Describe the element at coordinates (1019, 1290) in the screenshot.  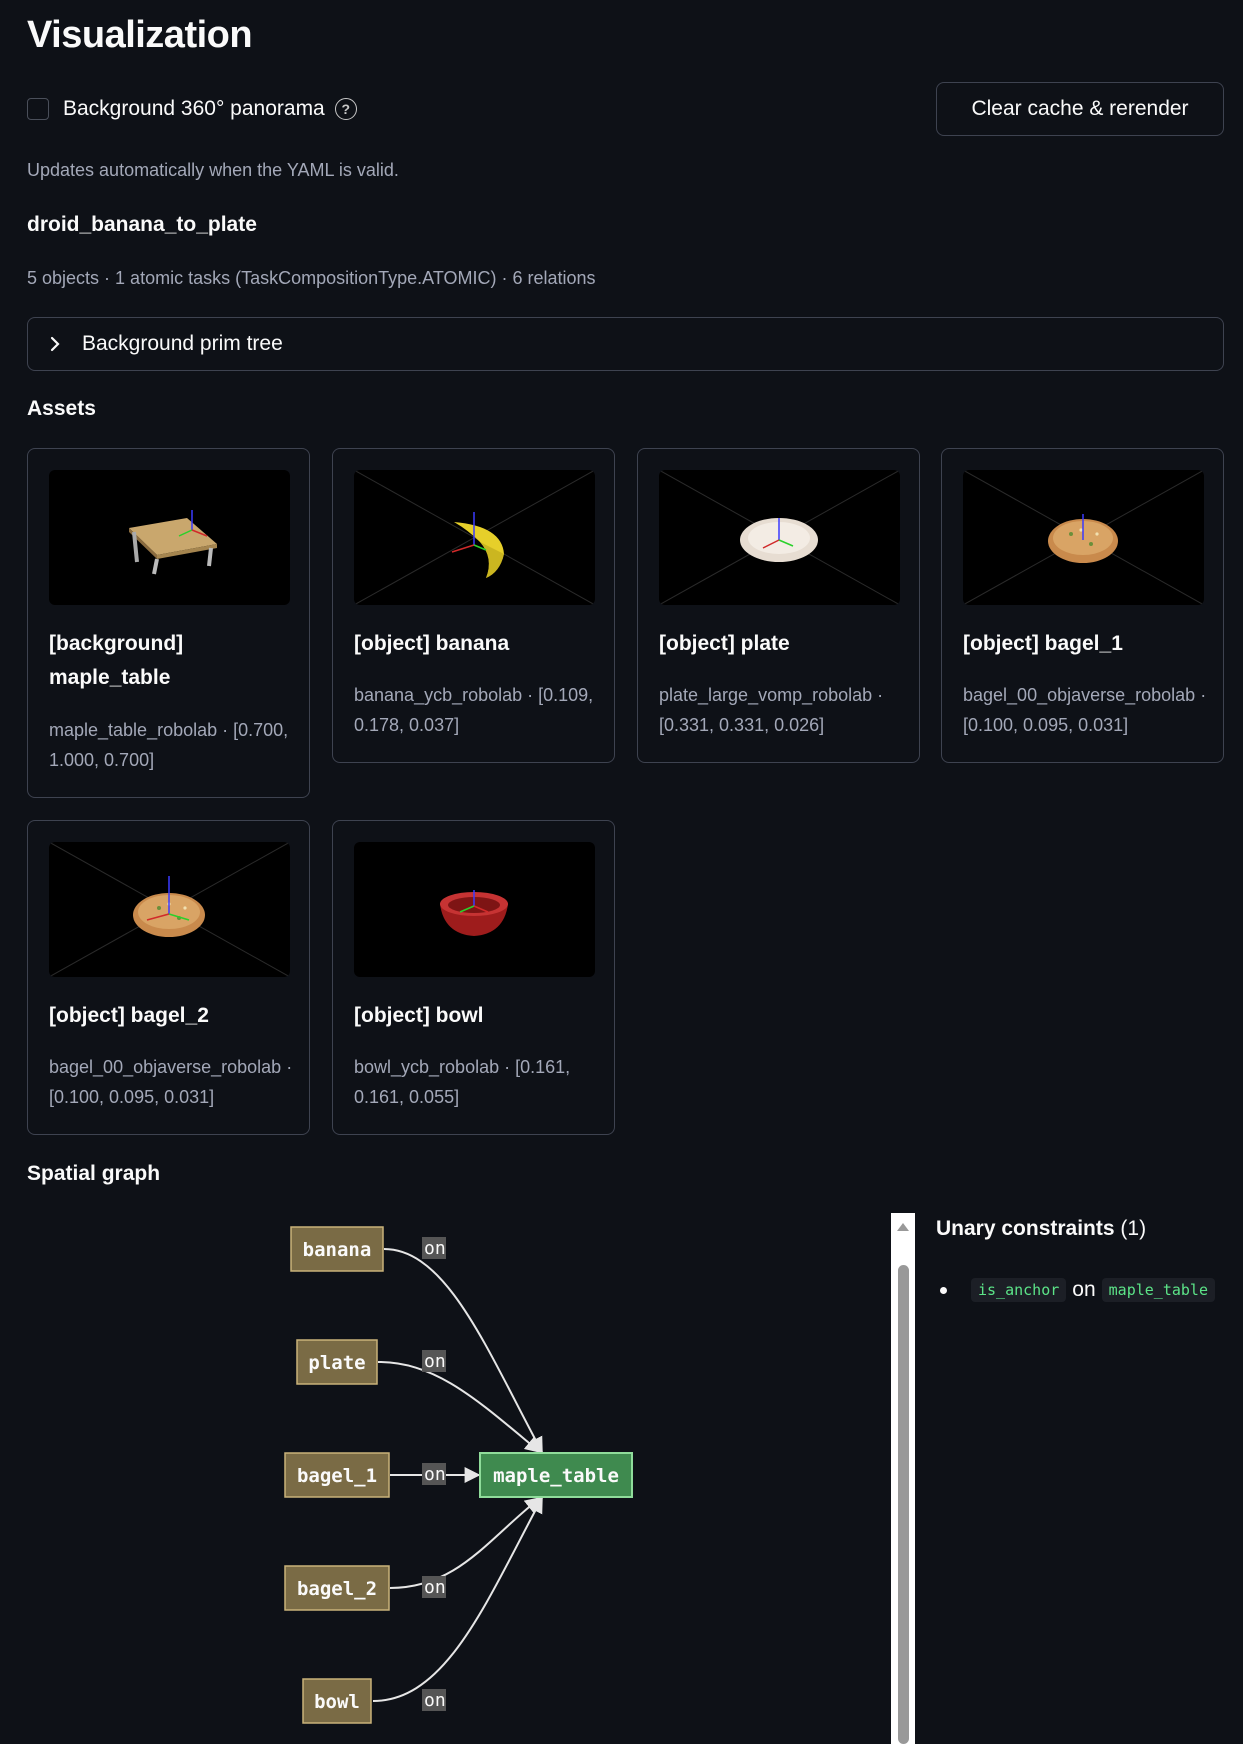
I see `constraint-code: is_anchor` at that location.